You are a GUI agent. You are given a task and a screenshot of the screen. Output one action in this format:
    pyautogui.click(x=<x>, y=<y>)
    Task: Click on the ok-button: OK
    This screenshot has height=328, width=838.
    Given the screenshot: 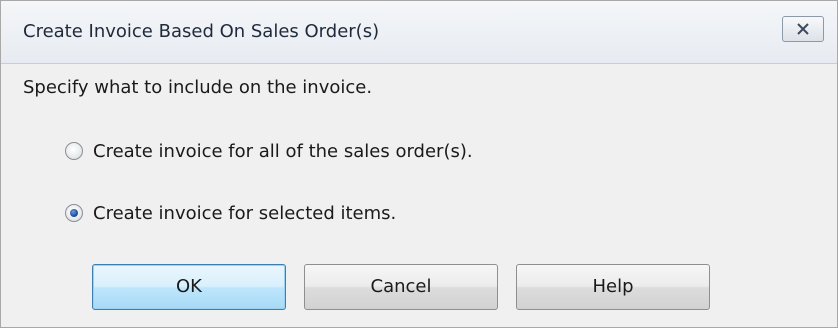 What is the action you would take?
    pyautogui.click(x=189, y=287)
    